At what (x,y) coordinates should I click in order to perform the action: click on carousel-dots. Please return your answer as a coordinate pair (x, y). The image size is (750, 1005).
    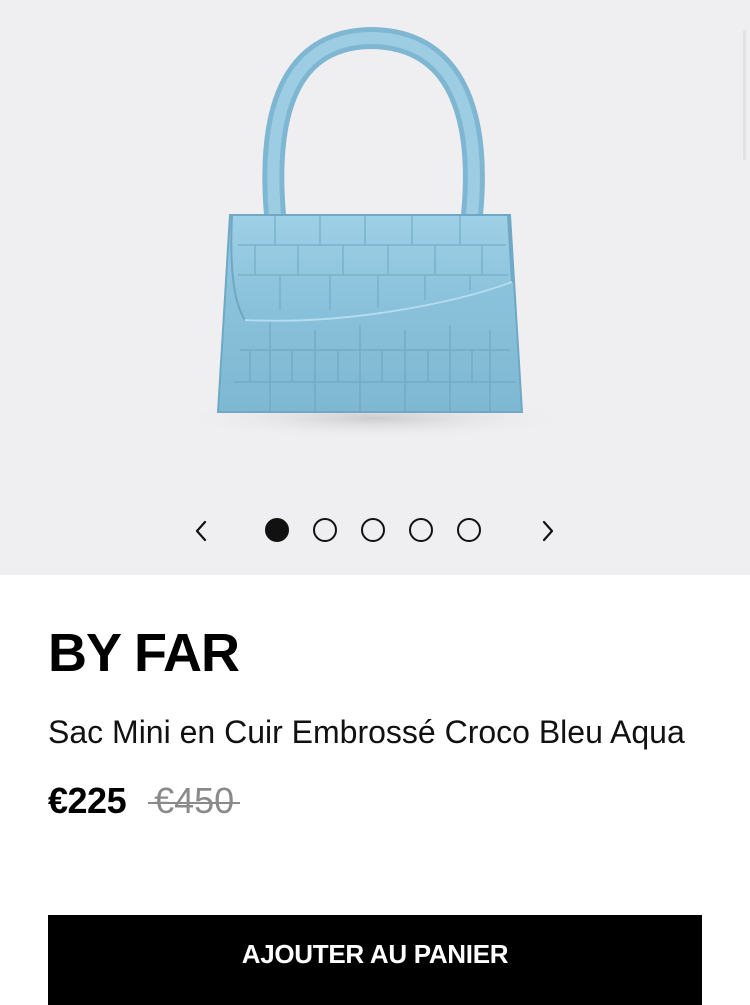
    Looking at the image, I should click on (373, 530).